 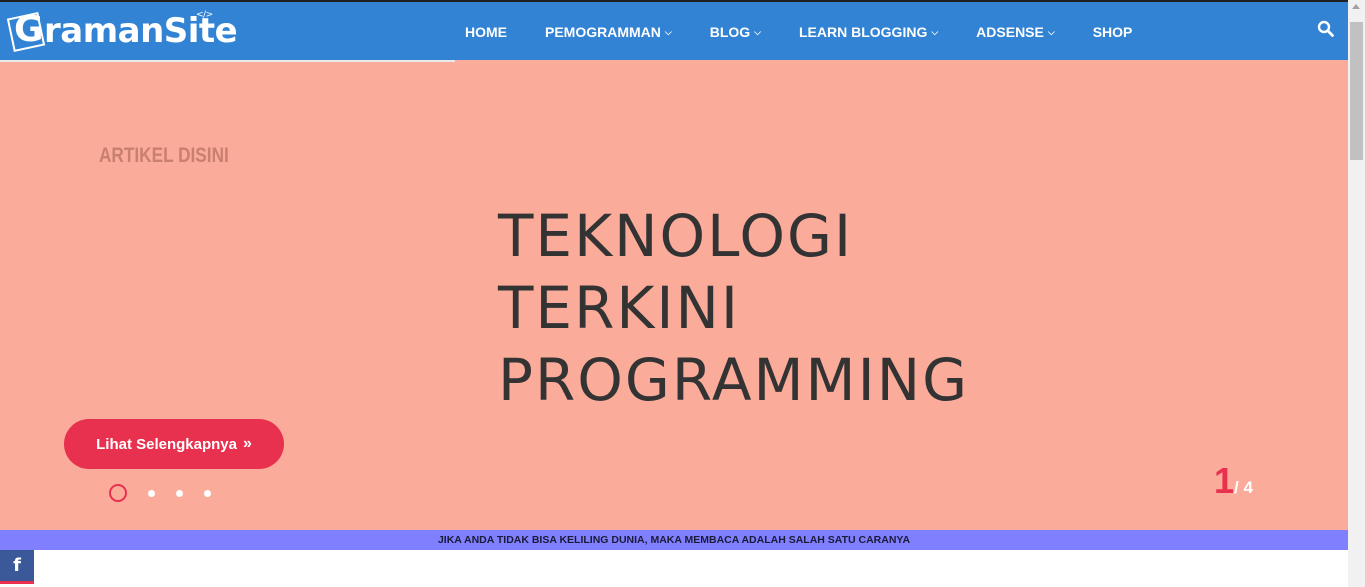 I want to click on headline-line: TEKNOLOGI, so click(x=676, y=236).